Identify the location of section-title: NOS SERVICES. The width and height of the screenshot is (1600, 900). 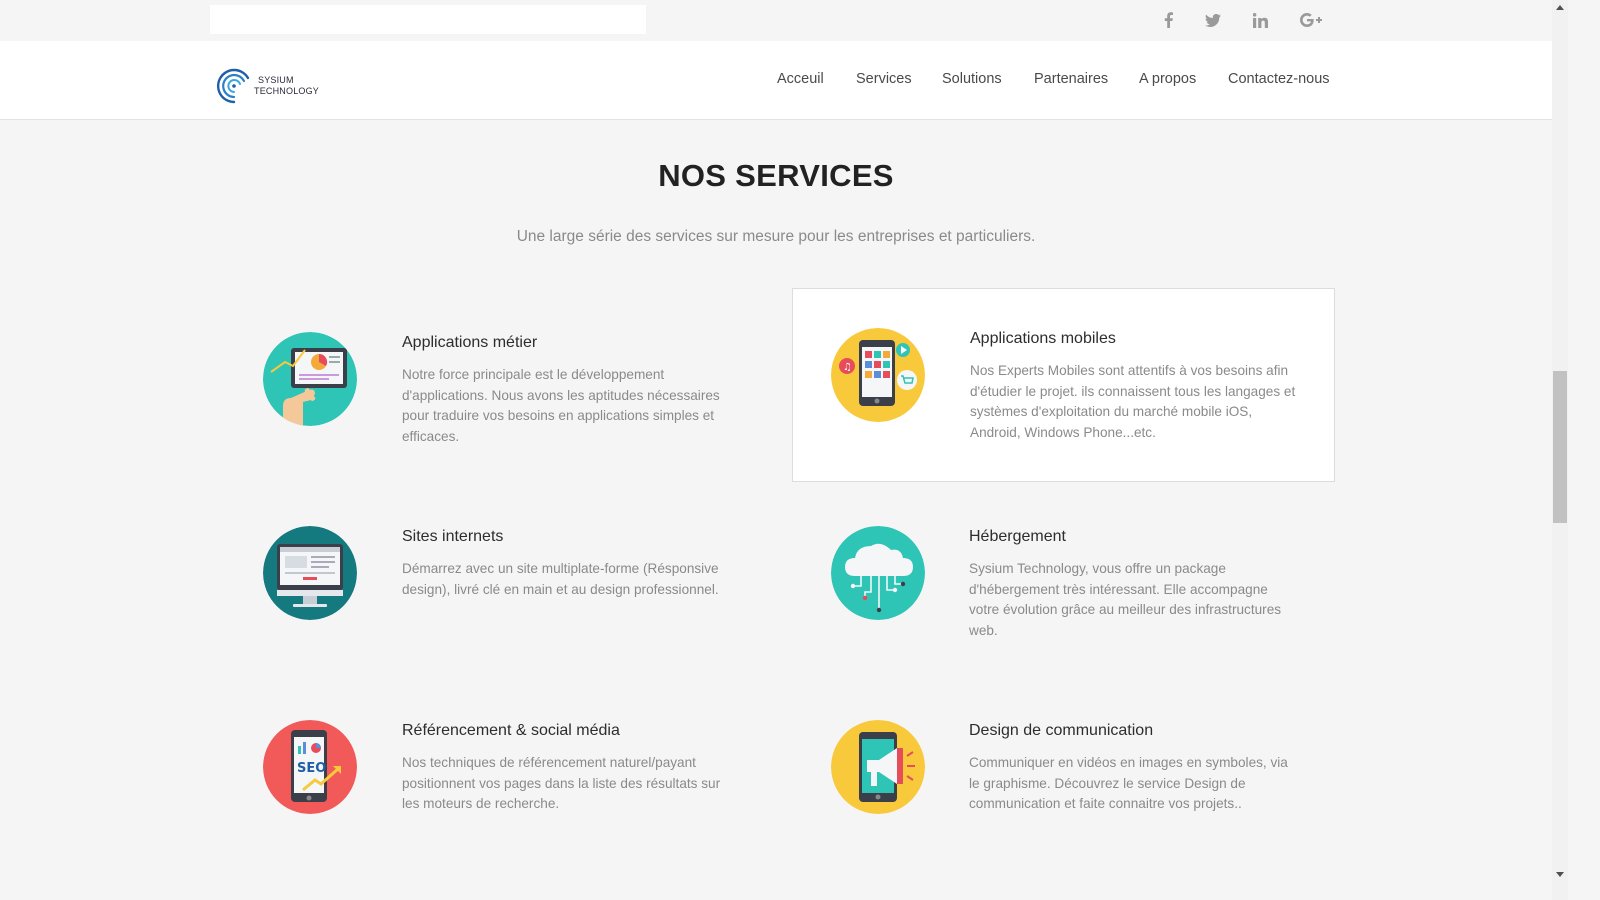
(776, 175).